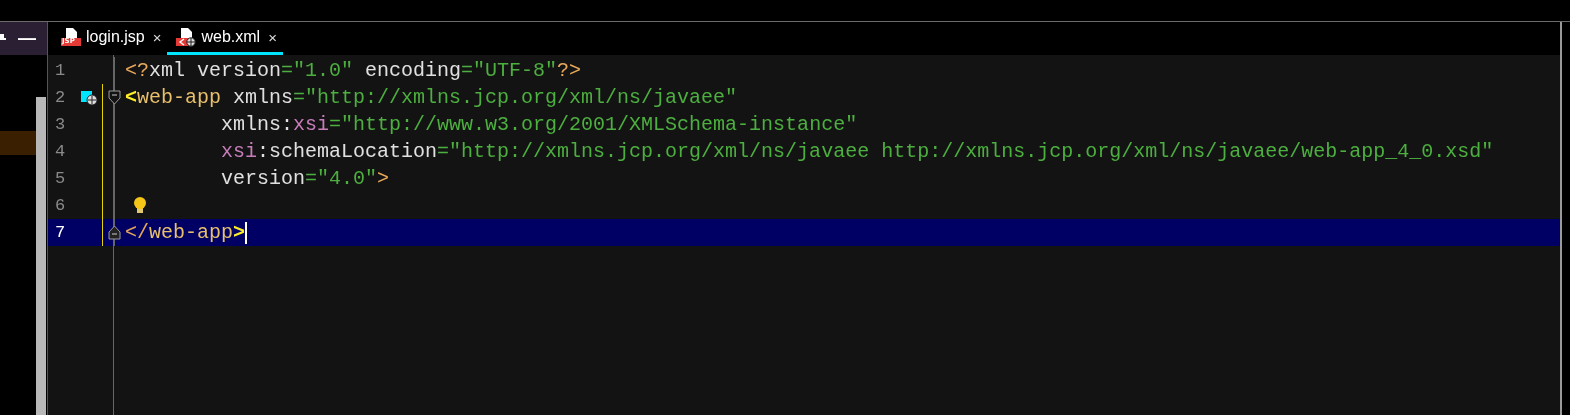 Image resolution: width=1570 pixels, height=415 pixels. I want to click on code-text: xsi:schemaLocation="http://xmlns.jcp.org/xml/ns/javaee http://xmlns.jcp.org/xml/ns/javaee/web-app_4_0.xsd", so click(857, 151).